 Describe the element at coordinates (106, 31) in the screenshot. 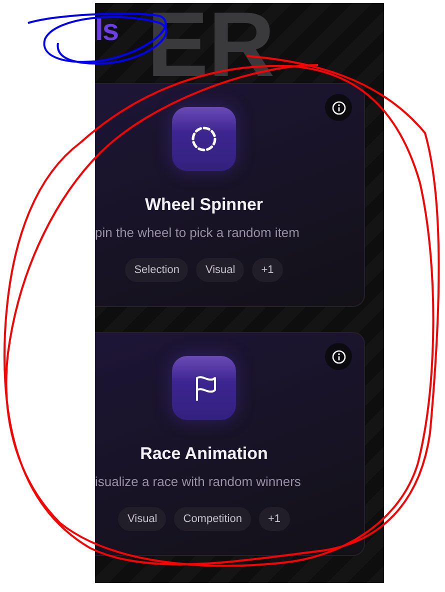

I see `page-title: ls` at that location.